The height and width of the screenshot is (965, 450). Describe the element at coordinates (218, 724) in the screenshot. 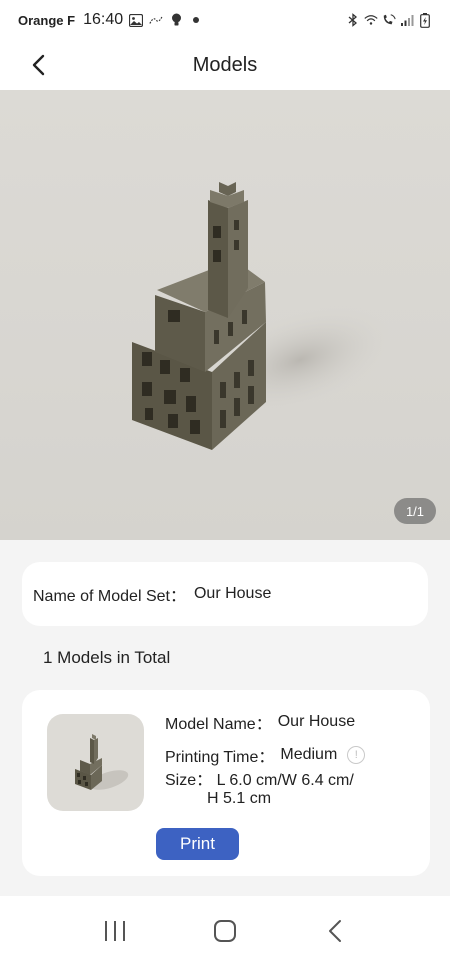

I see `model-name-label: Model Name：` at that location.